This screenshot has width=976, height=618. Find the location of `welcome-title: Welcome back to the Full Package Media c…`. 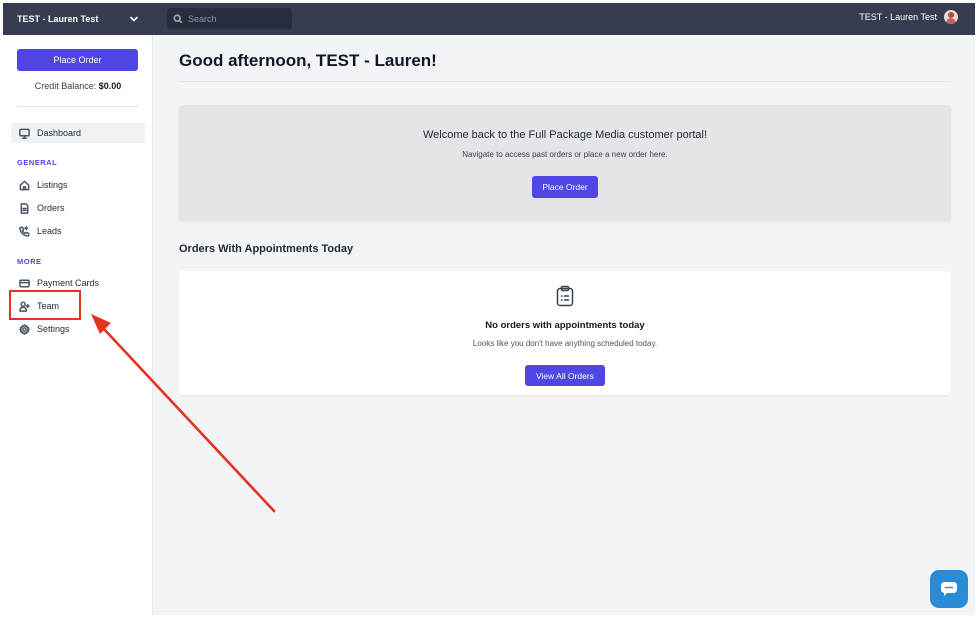

welcome-title: Welcome back to the Full Package Media c… is located at coordinates (565, 135).